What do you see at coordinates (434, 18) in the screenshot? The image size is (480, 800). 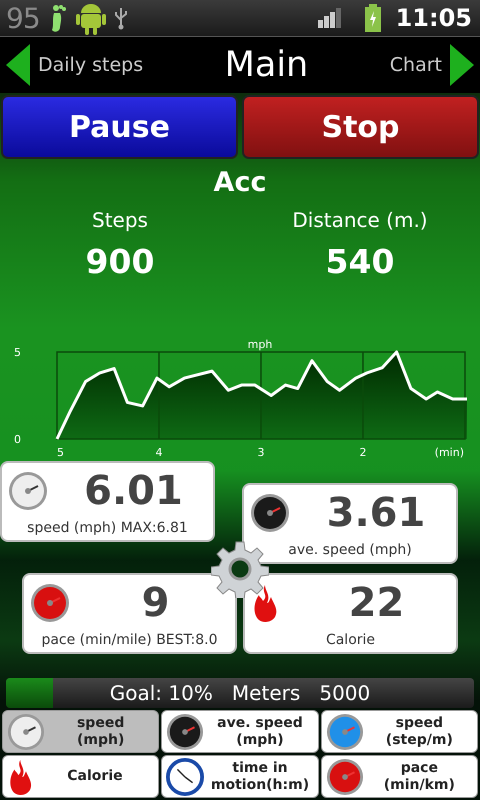 I see `clock-time: 11:05` at bounding box center [434, 18].